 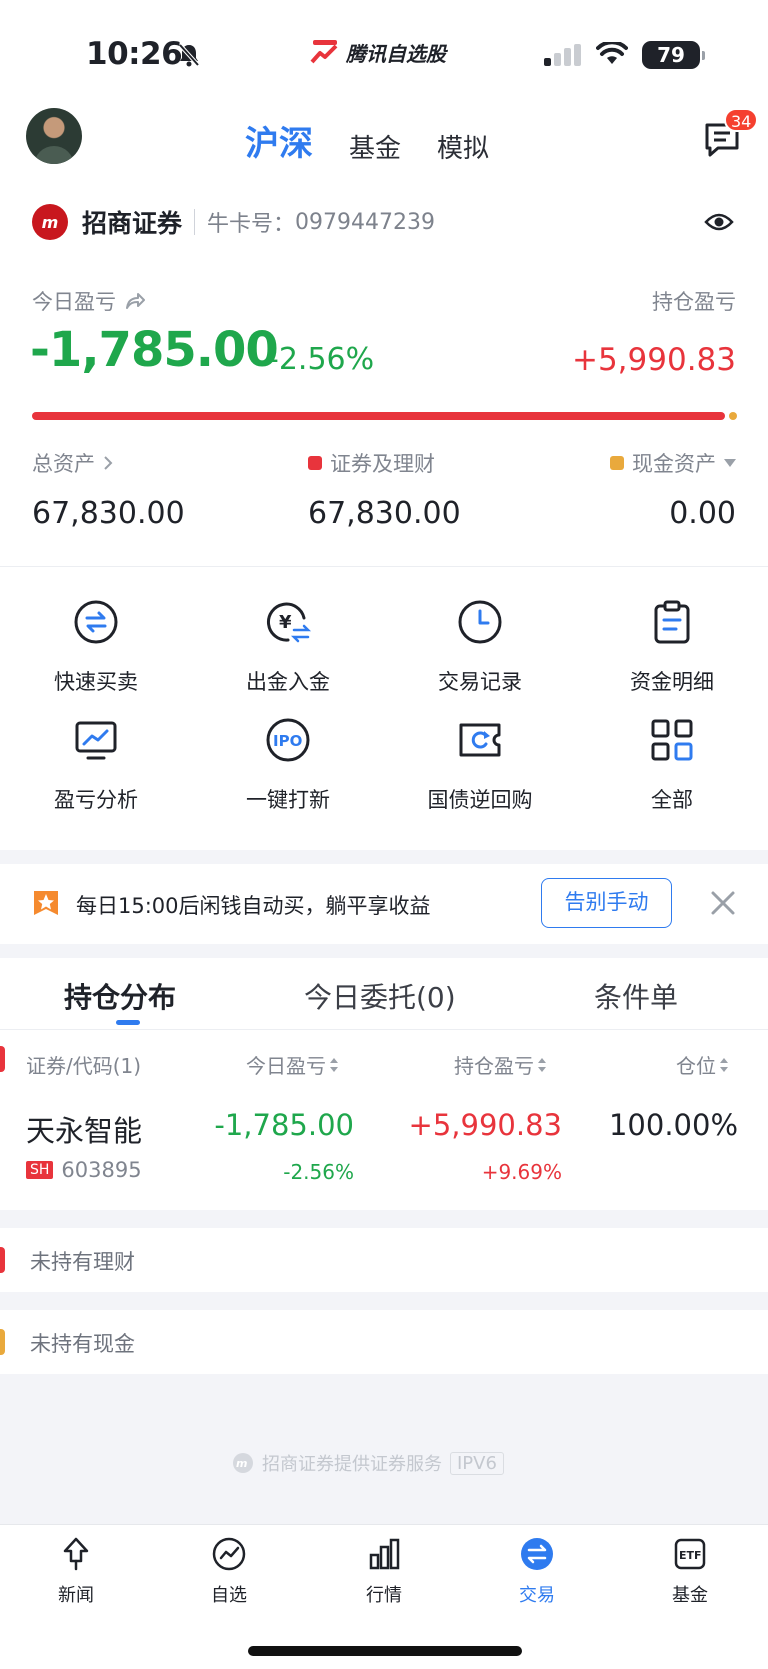 I want to click on holding-pnl-label: 持仓盈亏, so click(x=694, y=302).